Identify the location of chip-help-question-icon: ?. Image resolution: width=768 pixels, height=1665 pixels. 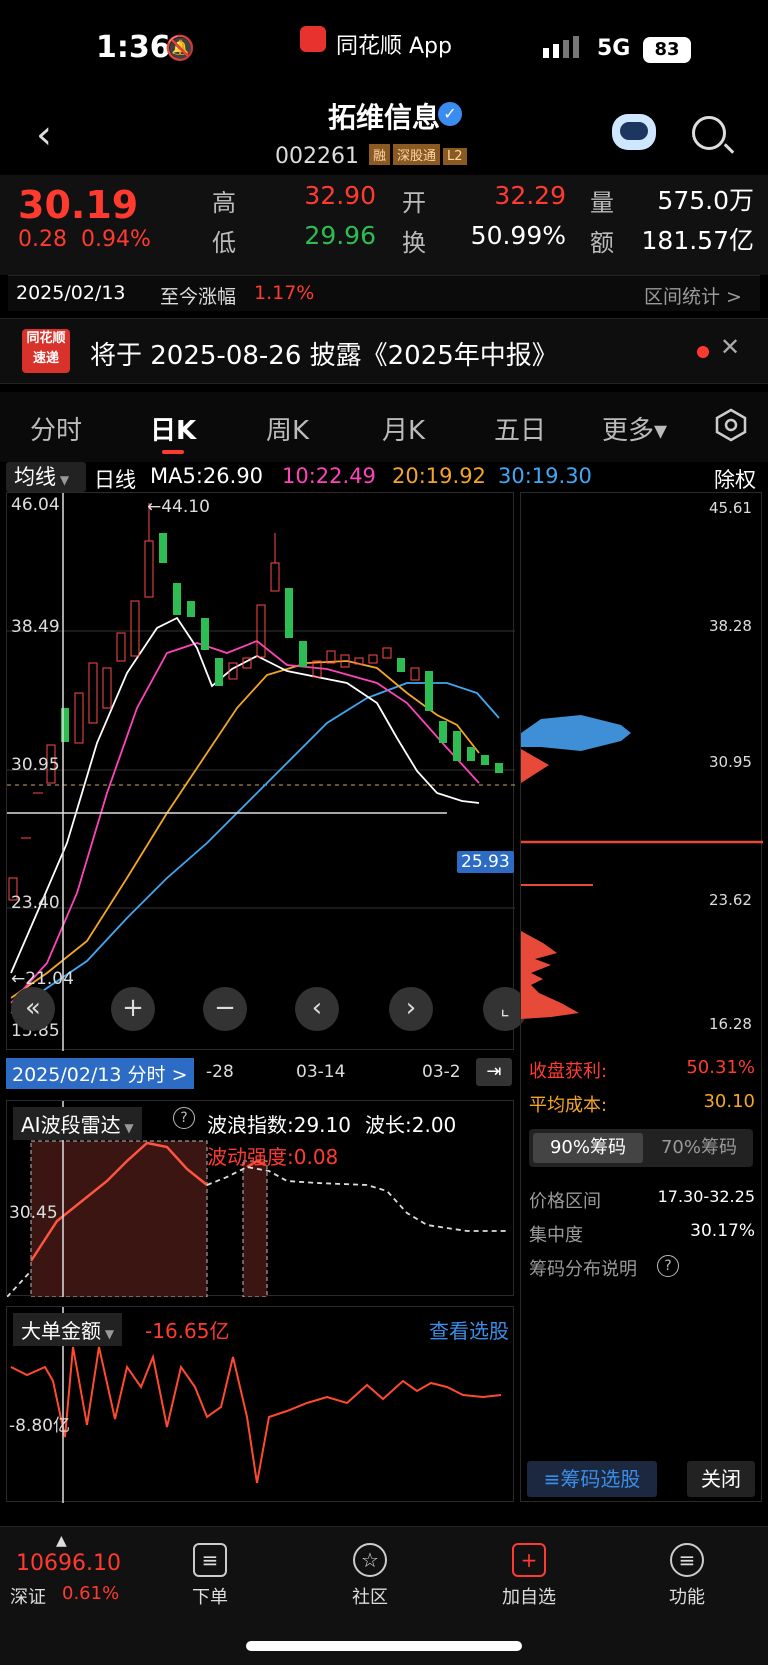
(668, 1266).